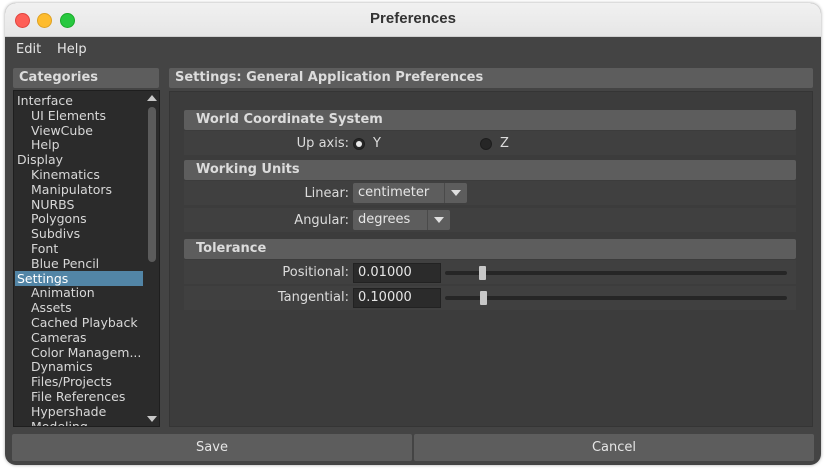 Image resolution: width=828 pixels, height=474 pixels. I want to click on linear-label: Linear:, so click(326, 193).